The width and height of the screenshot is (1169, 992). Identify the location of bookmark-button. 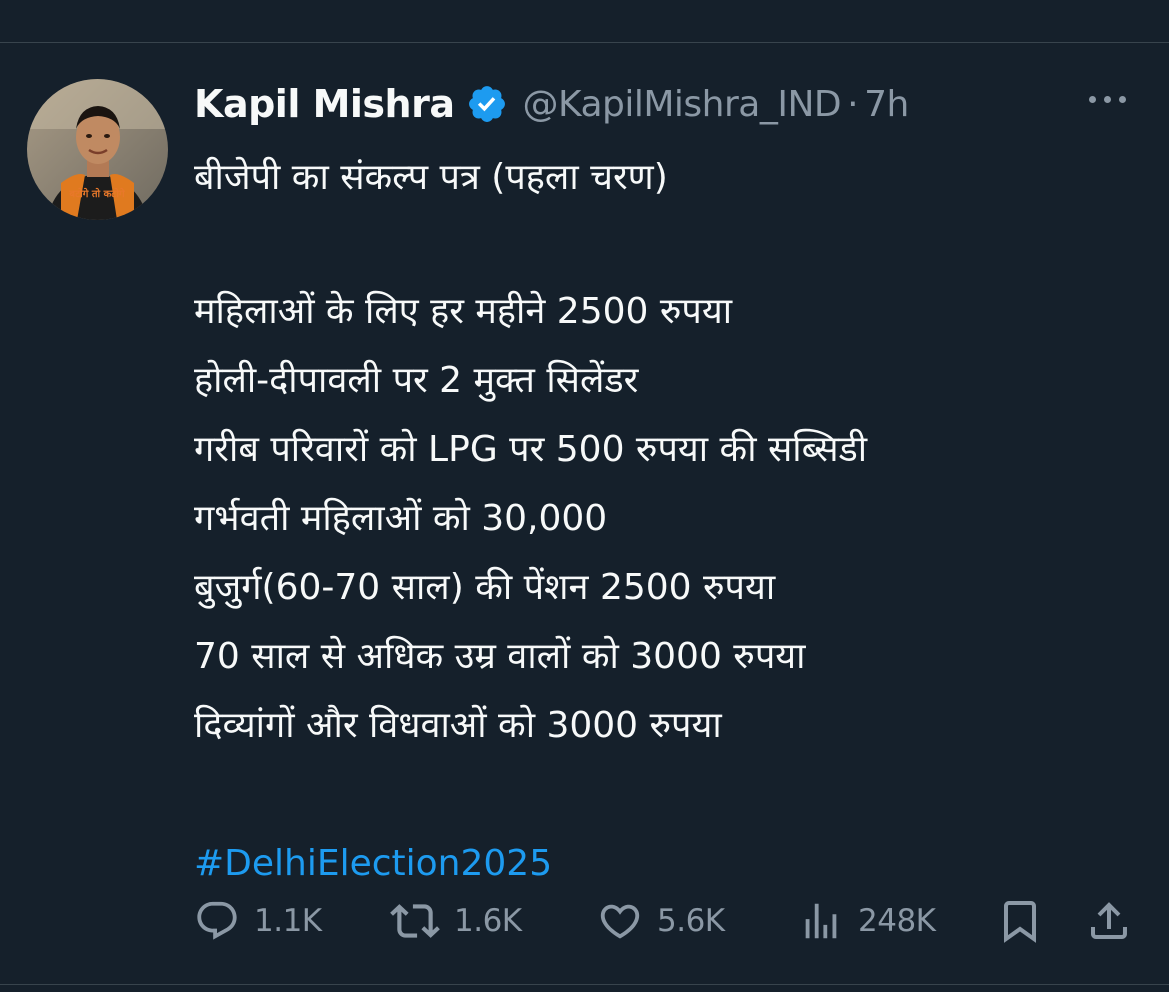
(1020, 921).